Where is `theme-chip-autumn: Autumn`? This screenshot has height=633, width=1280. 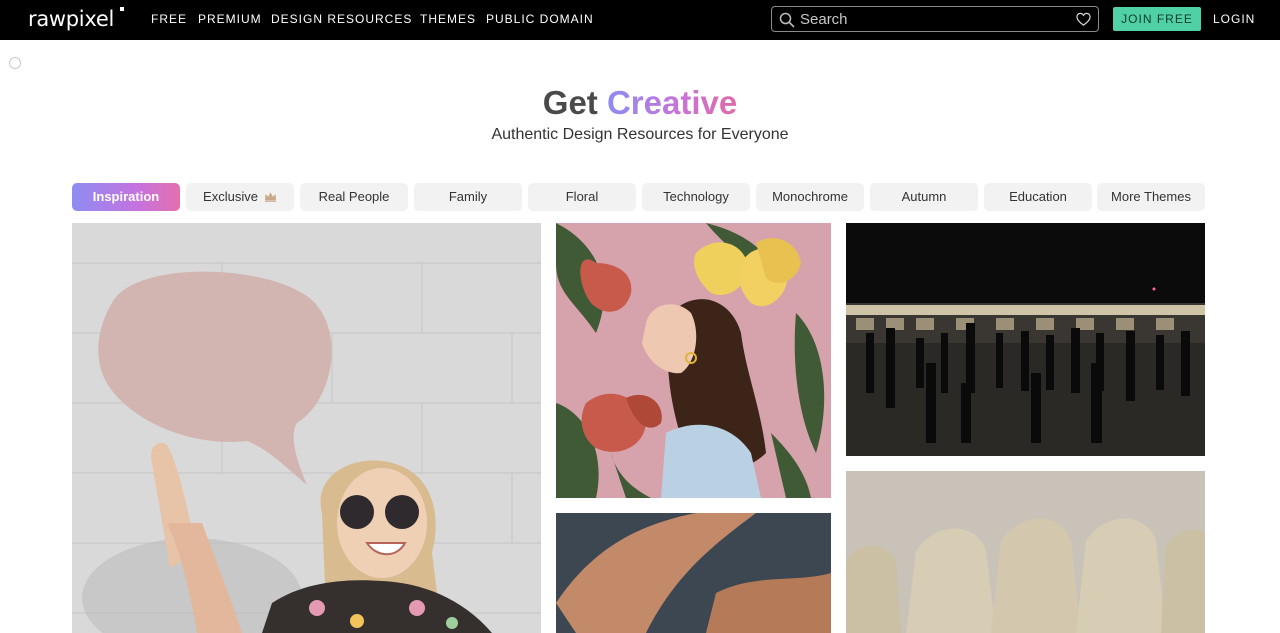
theme-chip-autumn: Autumn is located at coordinates (924, 197).